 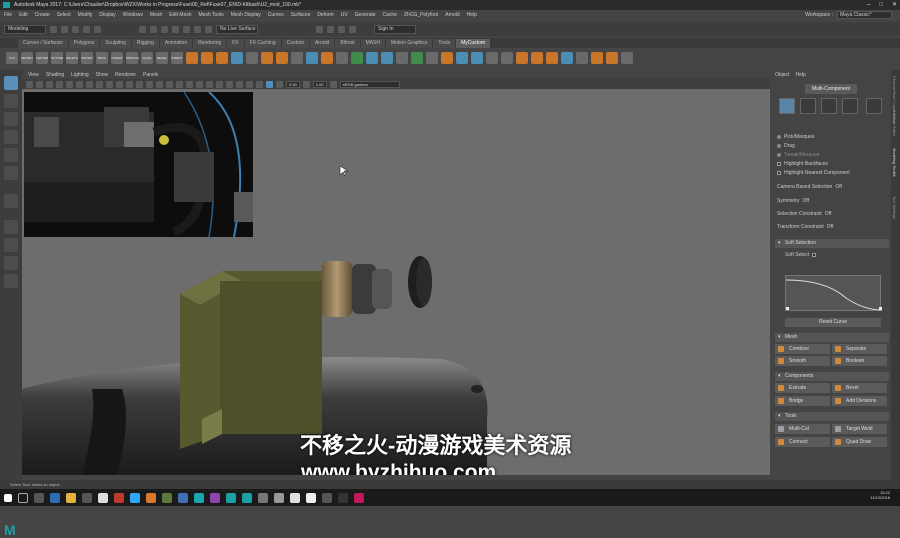 I want to click on select-tool-icon, so click(x=11, y=83).